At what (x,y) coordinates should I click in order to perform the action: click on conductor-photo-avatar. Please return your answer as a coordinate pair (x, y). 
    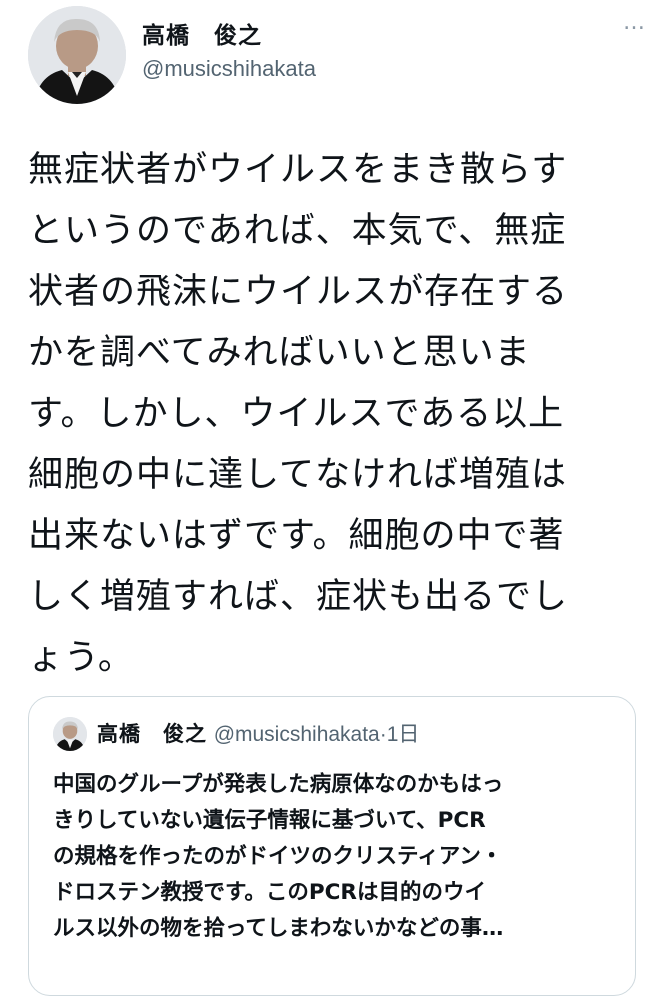
    Looking at the image, I should click on (77, 55).